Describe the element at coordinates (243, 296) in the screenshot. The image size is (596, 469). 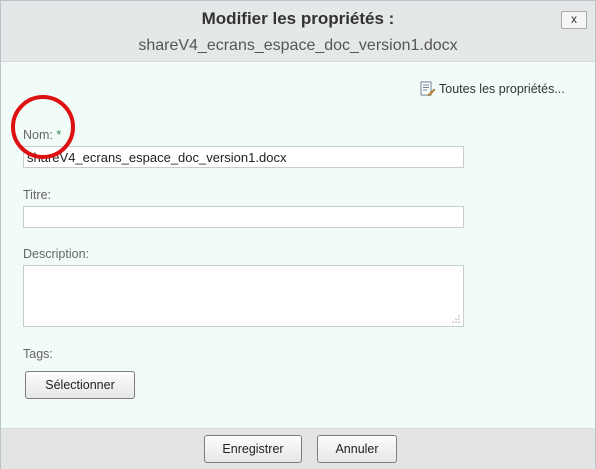
I see `description-textarea` at that location.